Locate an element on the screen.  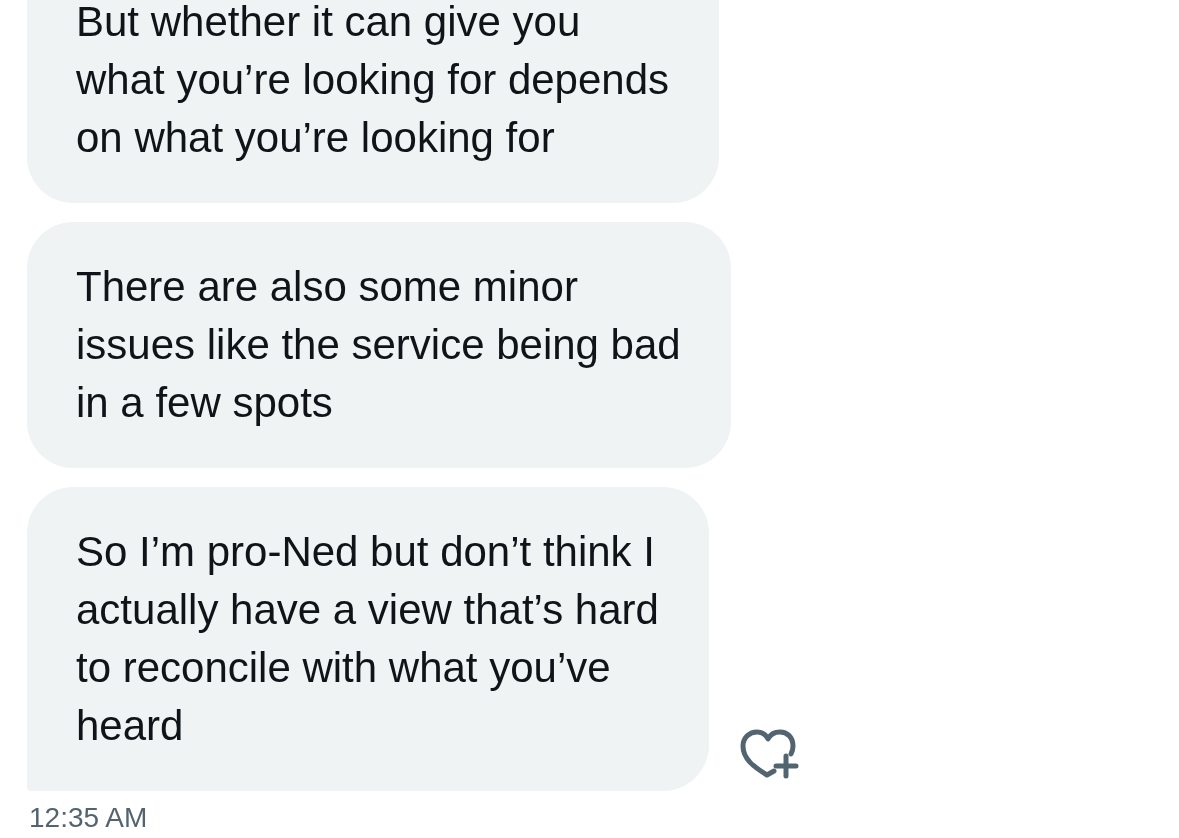
message-text: But whether it can give you what you’re looking for depends on what you’re looking for is located at coordinates (373, 81).